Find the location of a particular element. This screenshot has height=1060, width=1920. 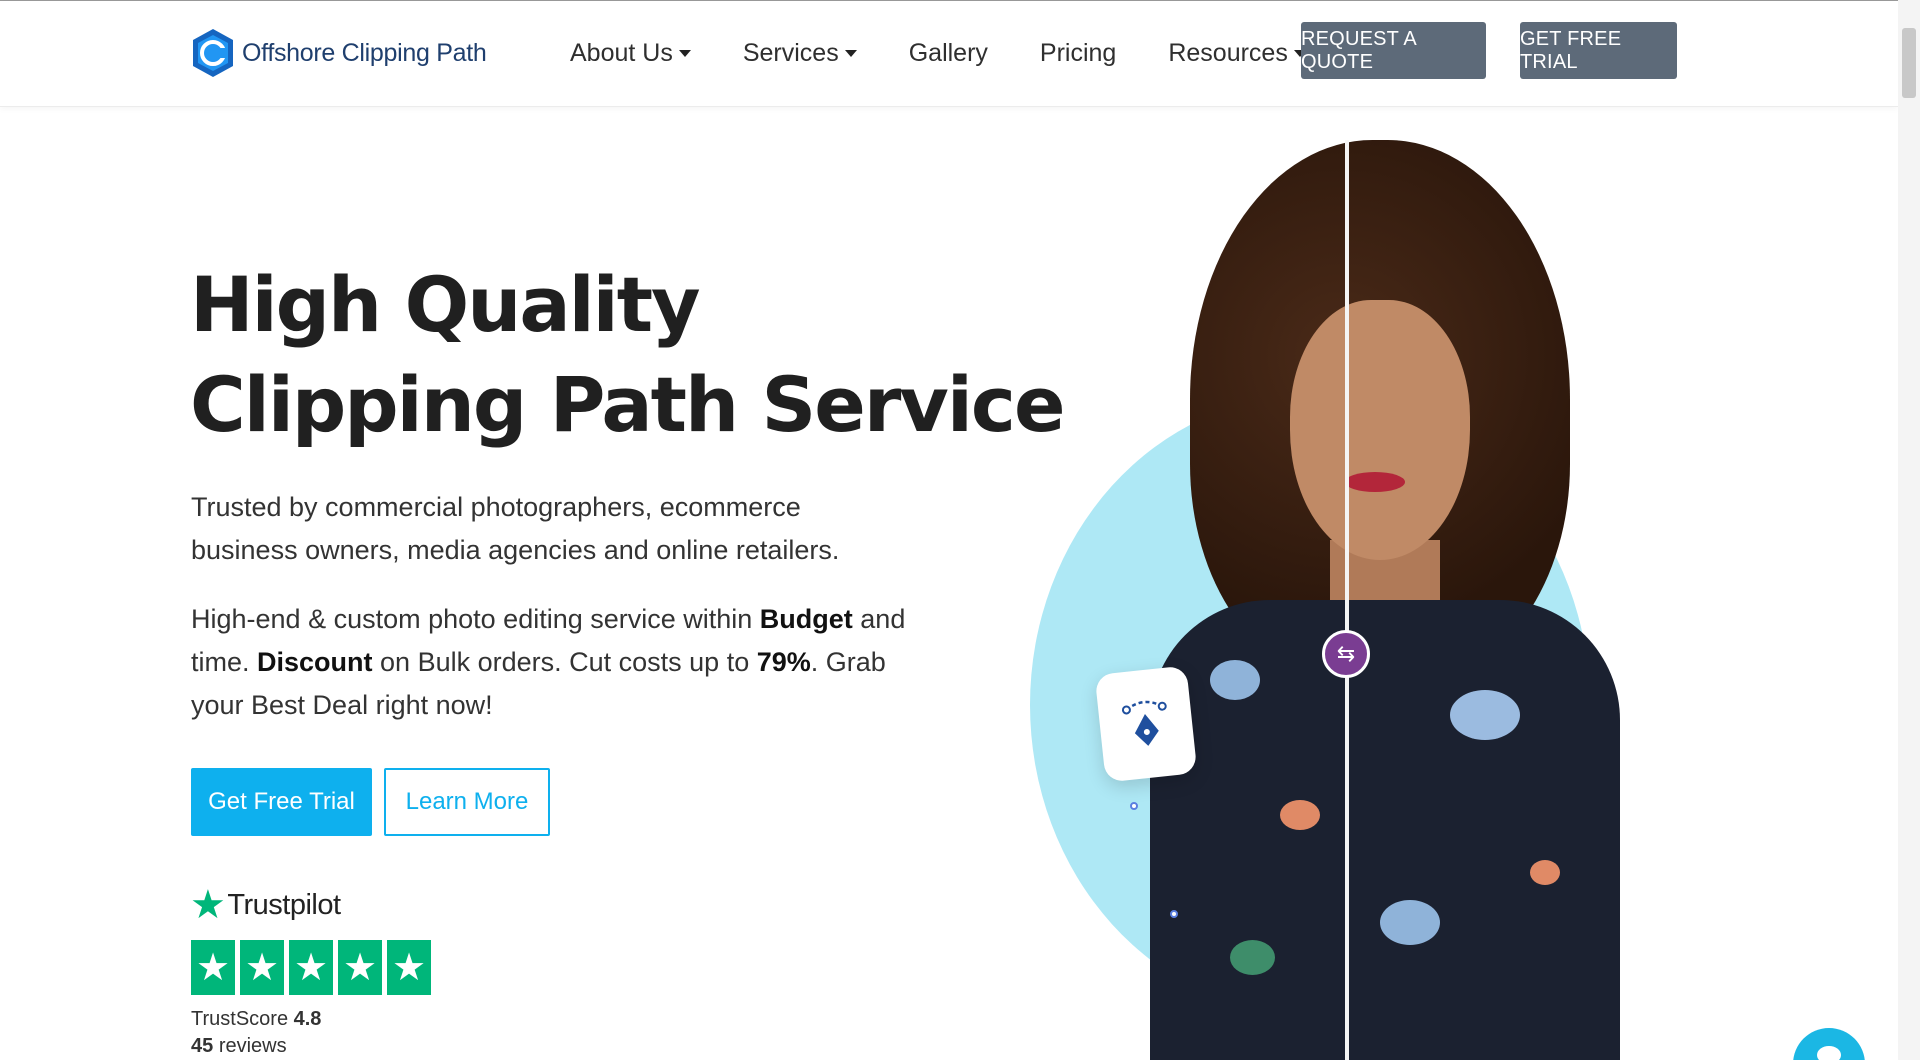

trustpilot-star-rating: ★ ★ ★ ★ ★ is located at coordinates (313, 967).